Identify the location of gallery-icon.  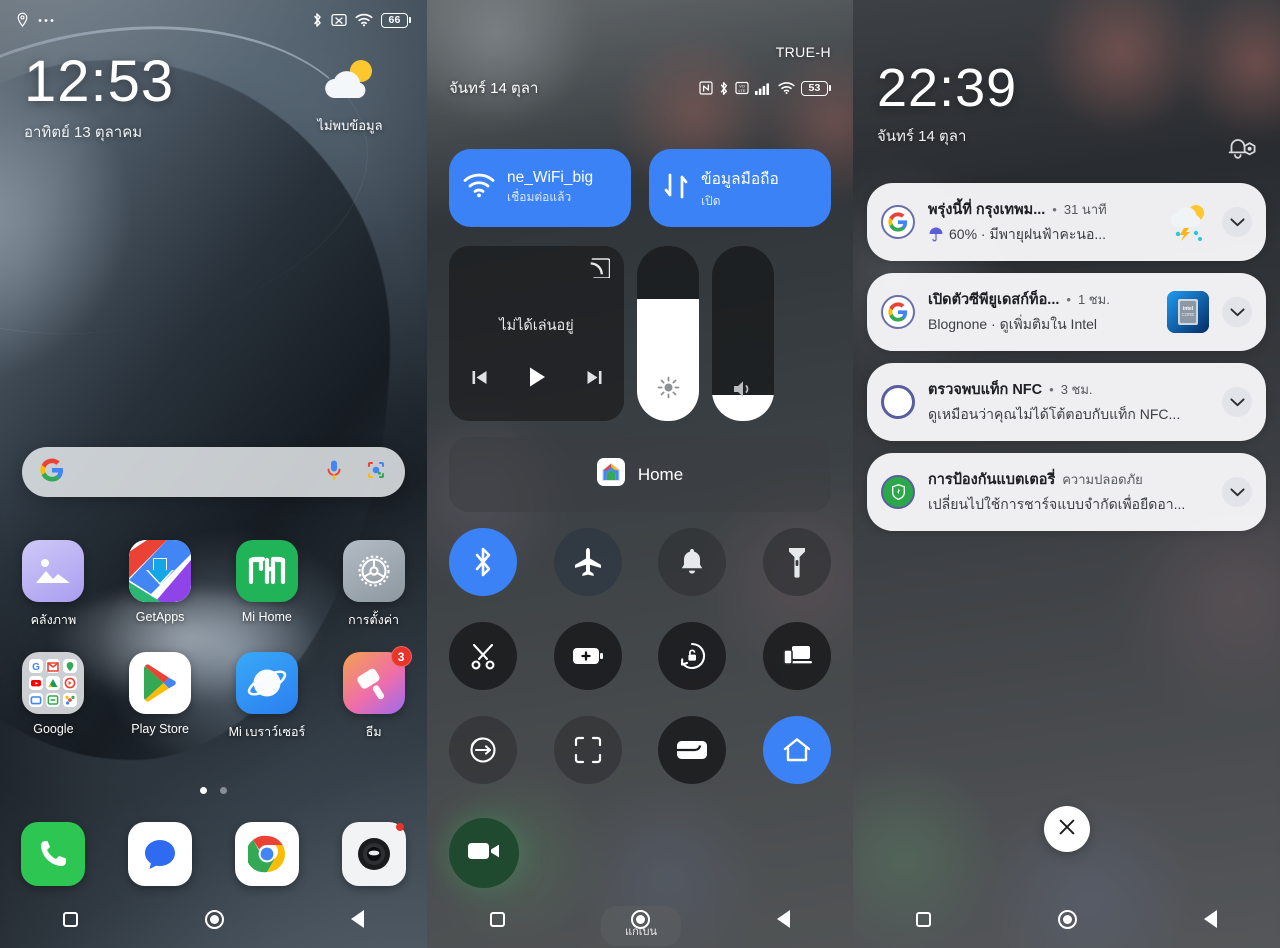
(53, 571).